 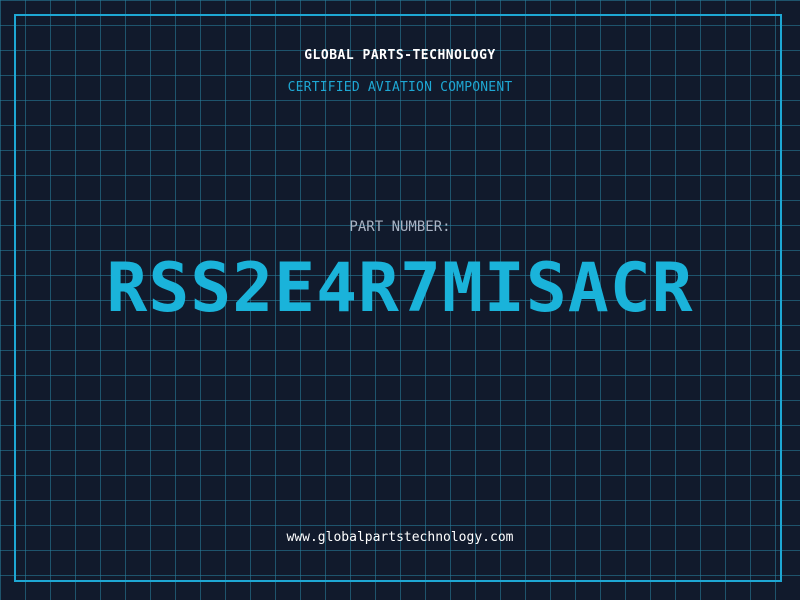 I want to click on part-number-label: PART NUMBER:, so click(x=400, y=227).